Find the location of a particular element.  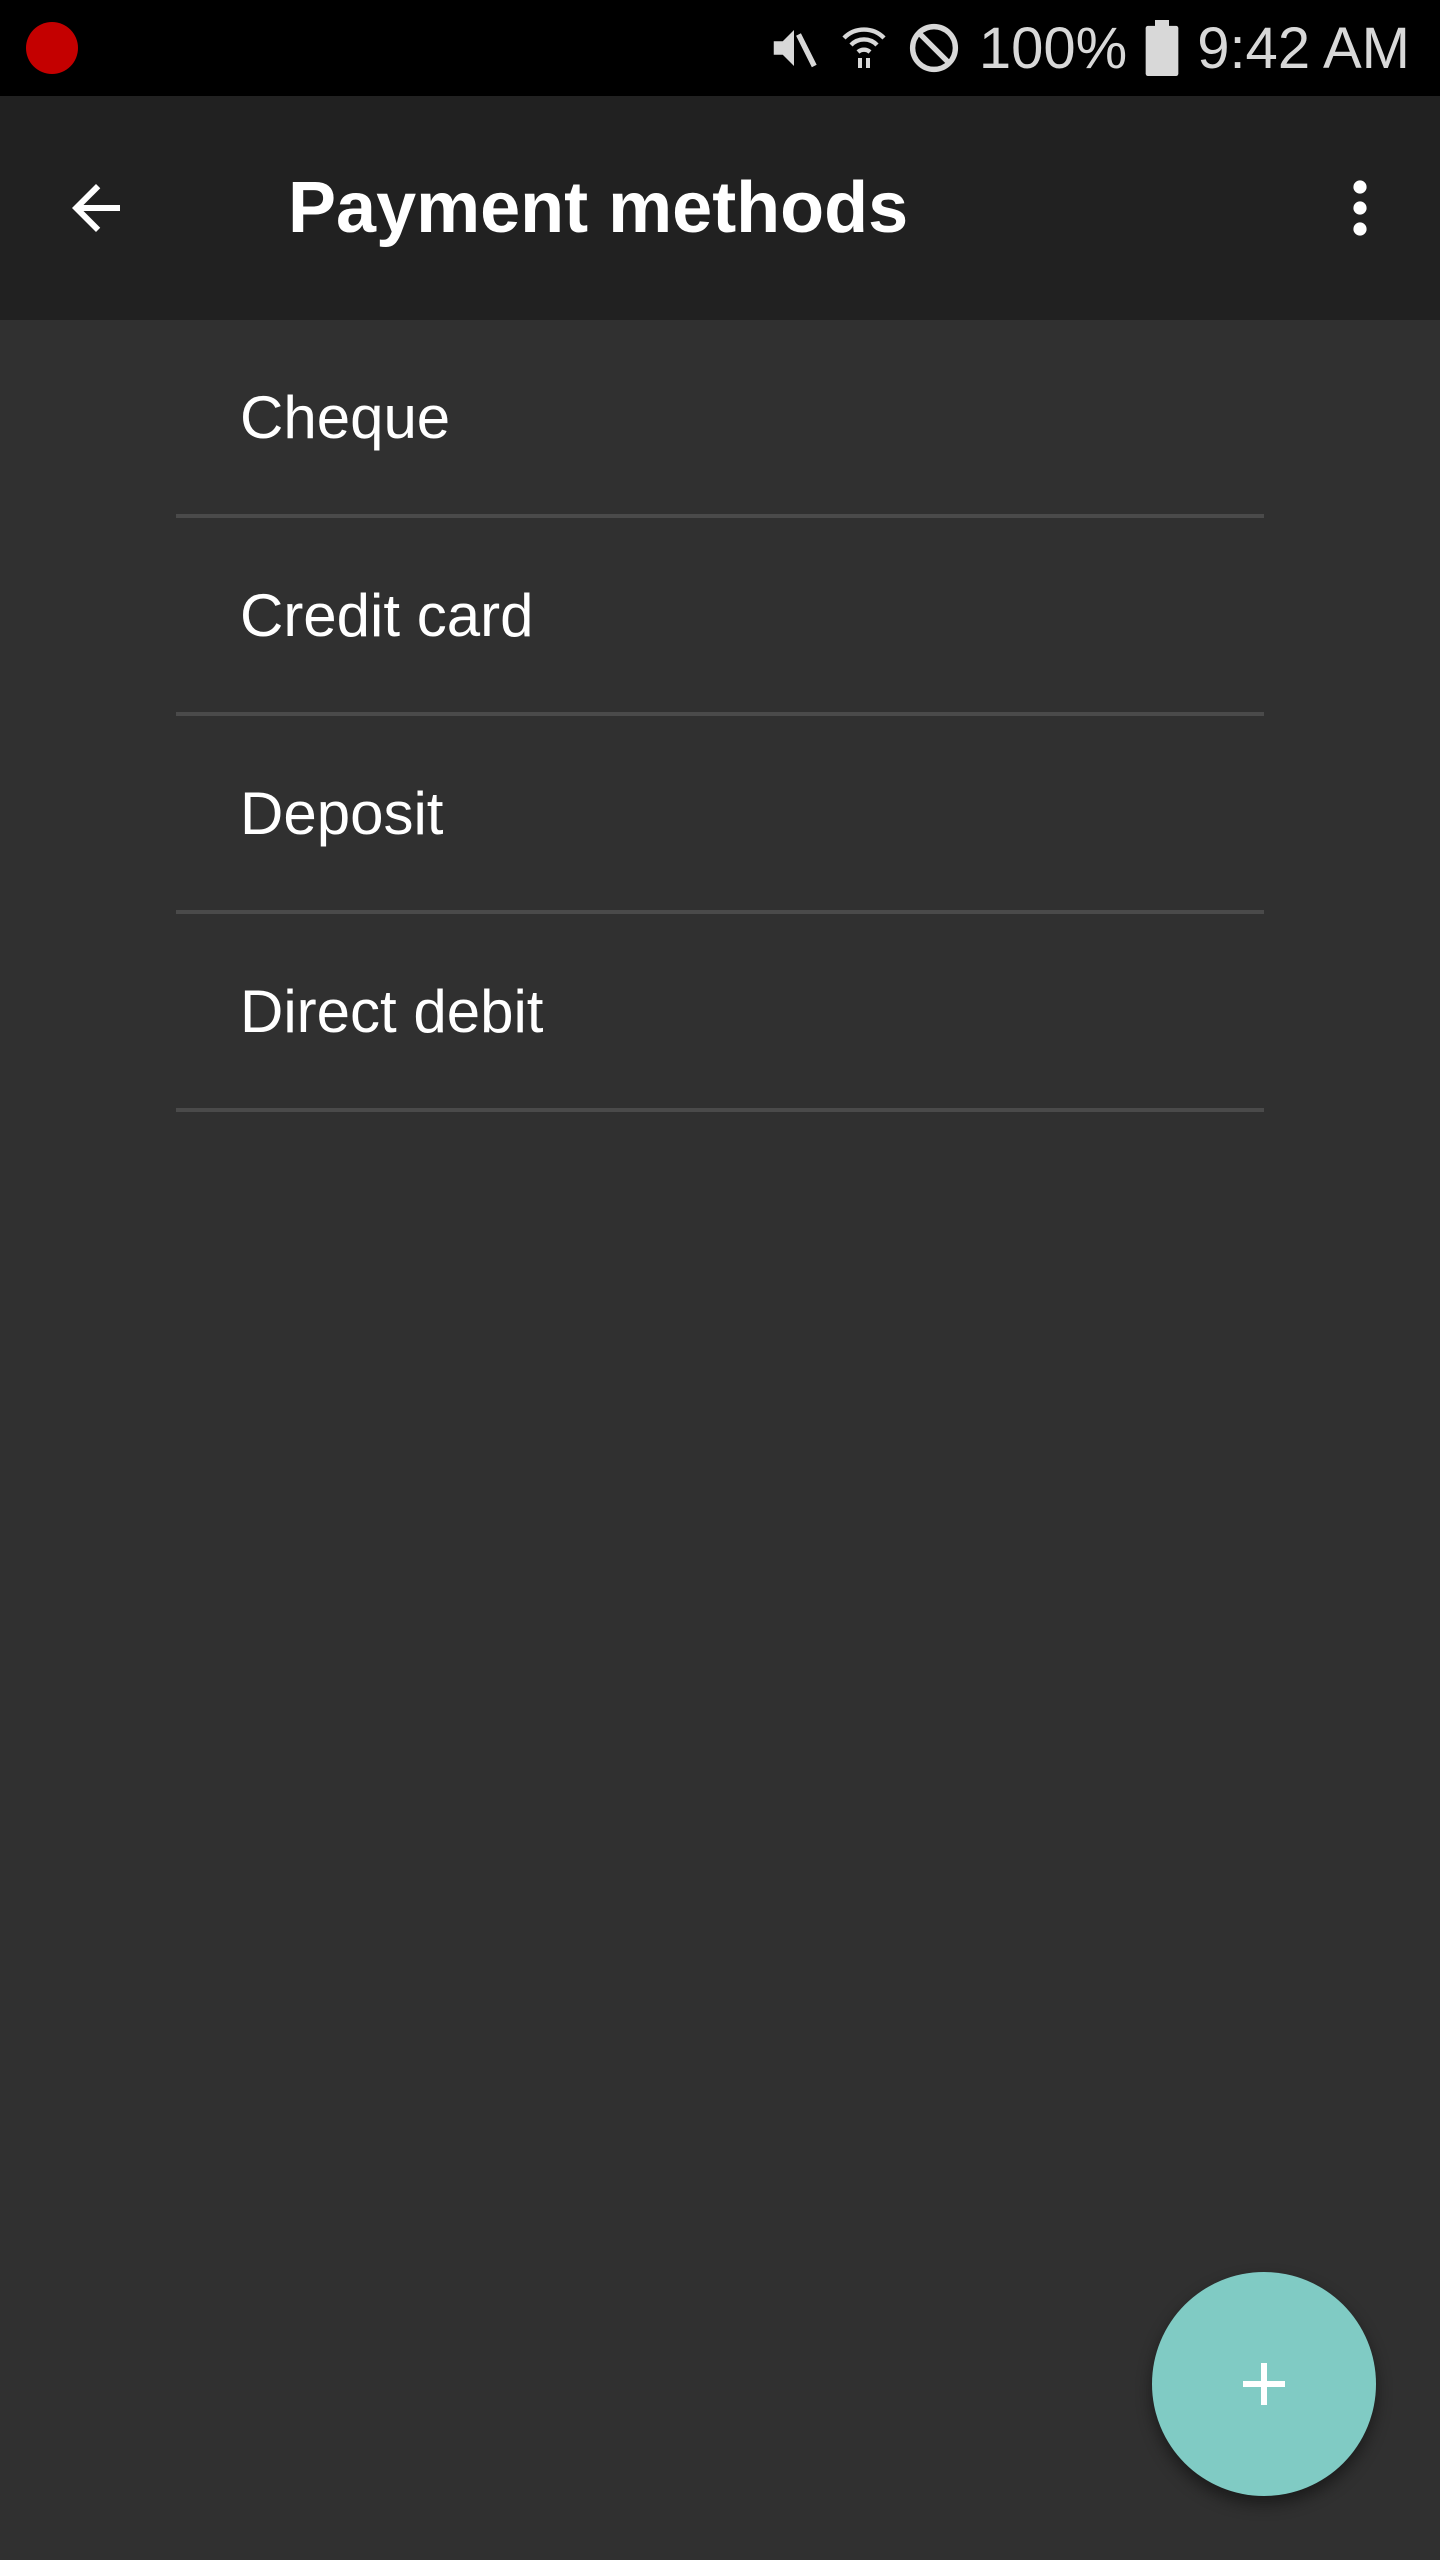

overflow-menu-button is located at coordinates (1360, 208).